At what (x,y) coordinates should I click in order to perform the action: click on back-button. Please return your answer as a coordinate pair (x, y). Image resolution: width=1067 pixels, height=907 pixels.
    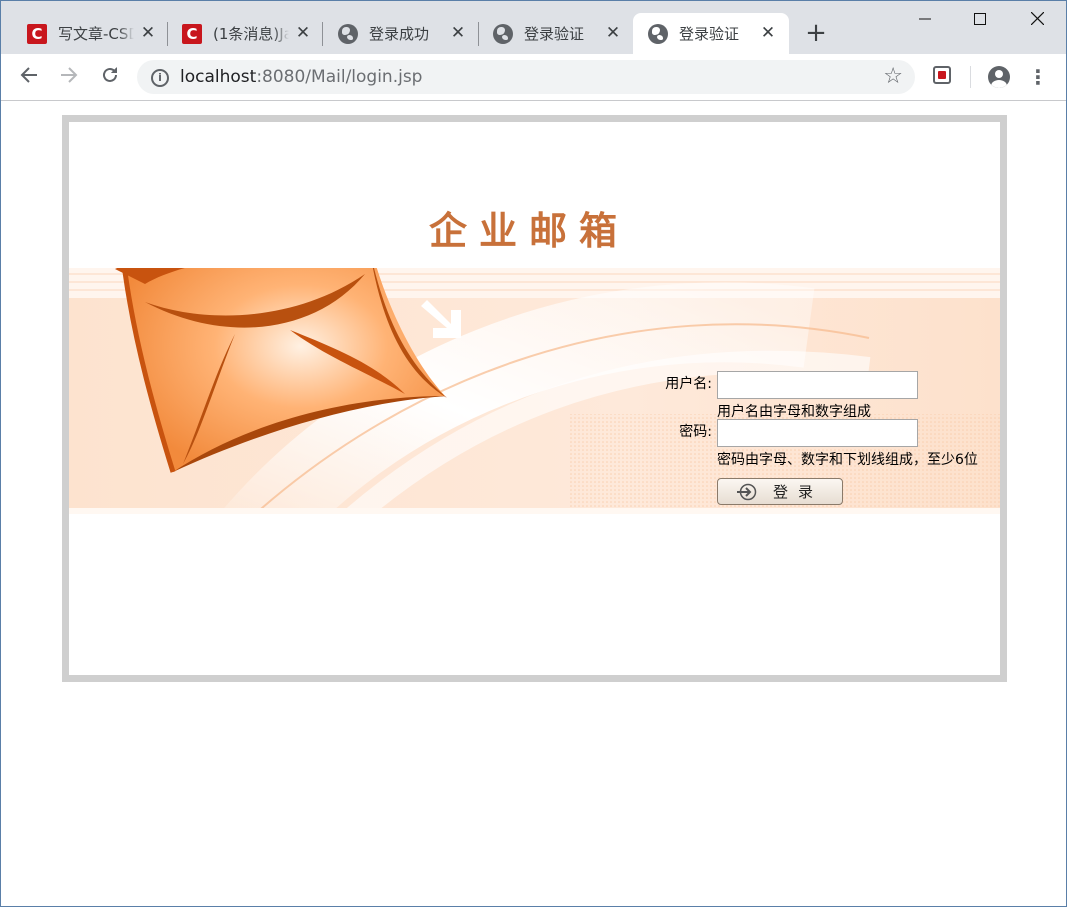
    Looking at the image, I should click on (29, 77).